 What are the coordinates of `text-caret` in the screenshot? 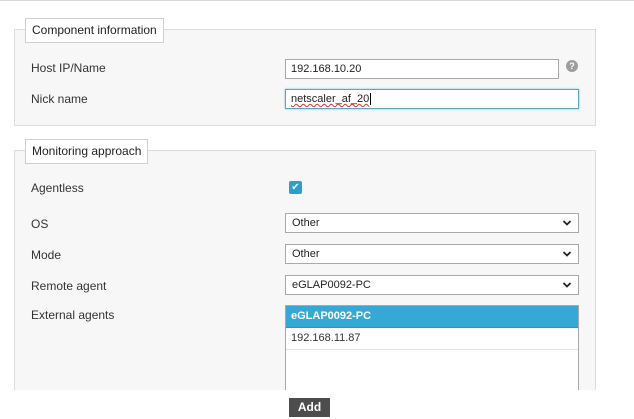 It's located at (371, 99).